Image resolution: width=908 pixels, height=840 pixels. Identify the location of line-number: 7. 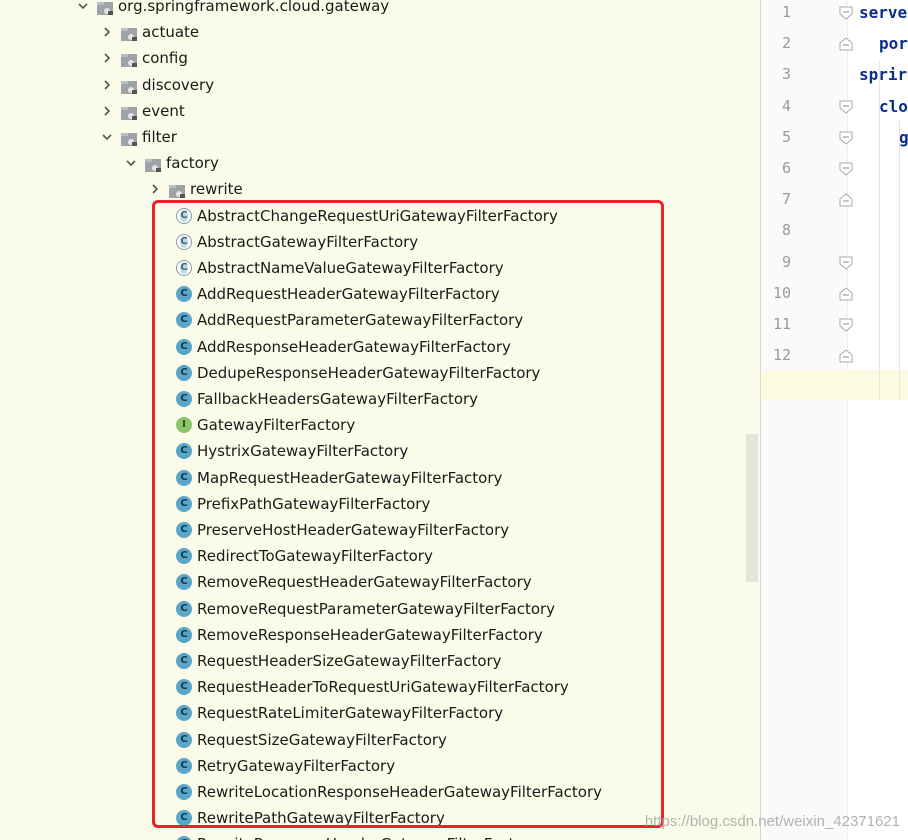
(786, 199).